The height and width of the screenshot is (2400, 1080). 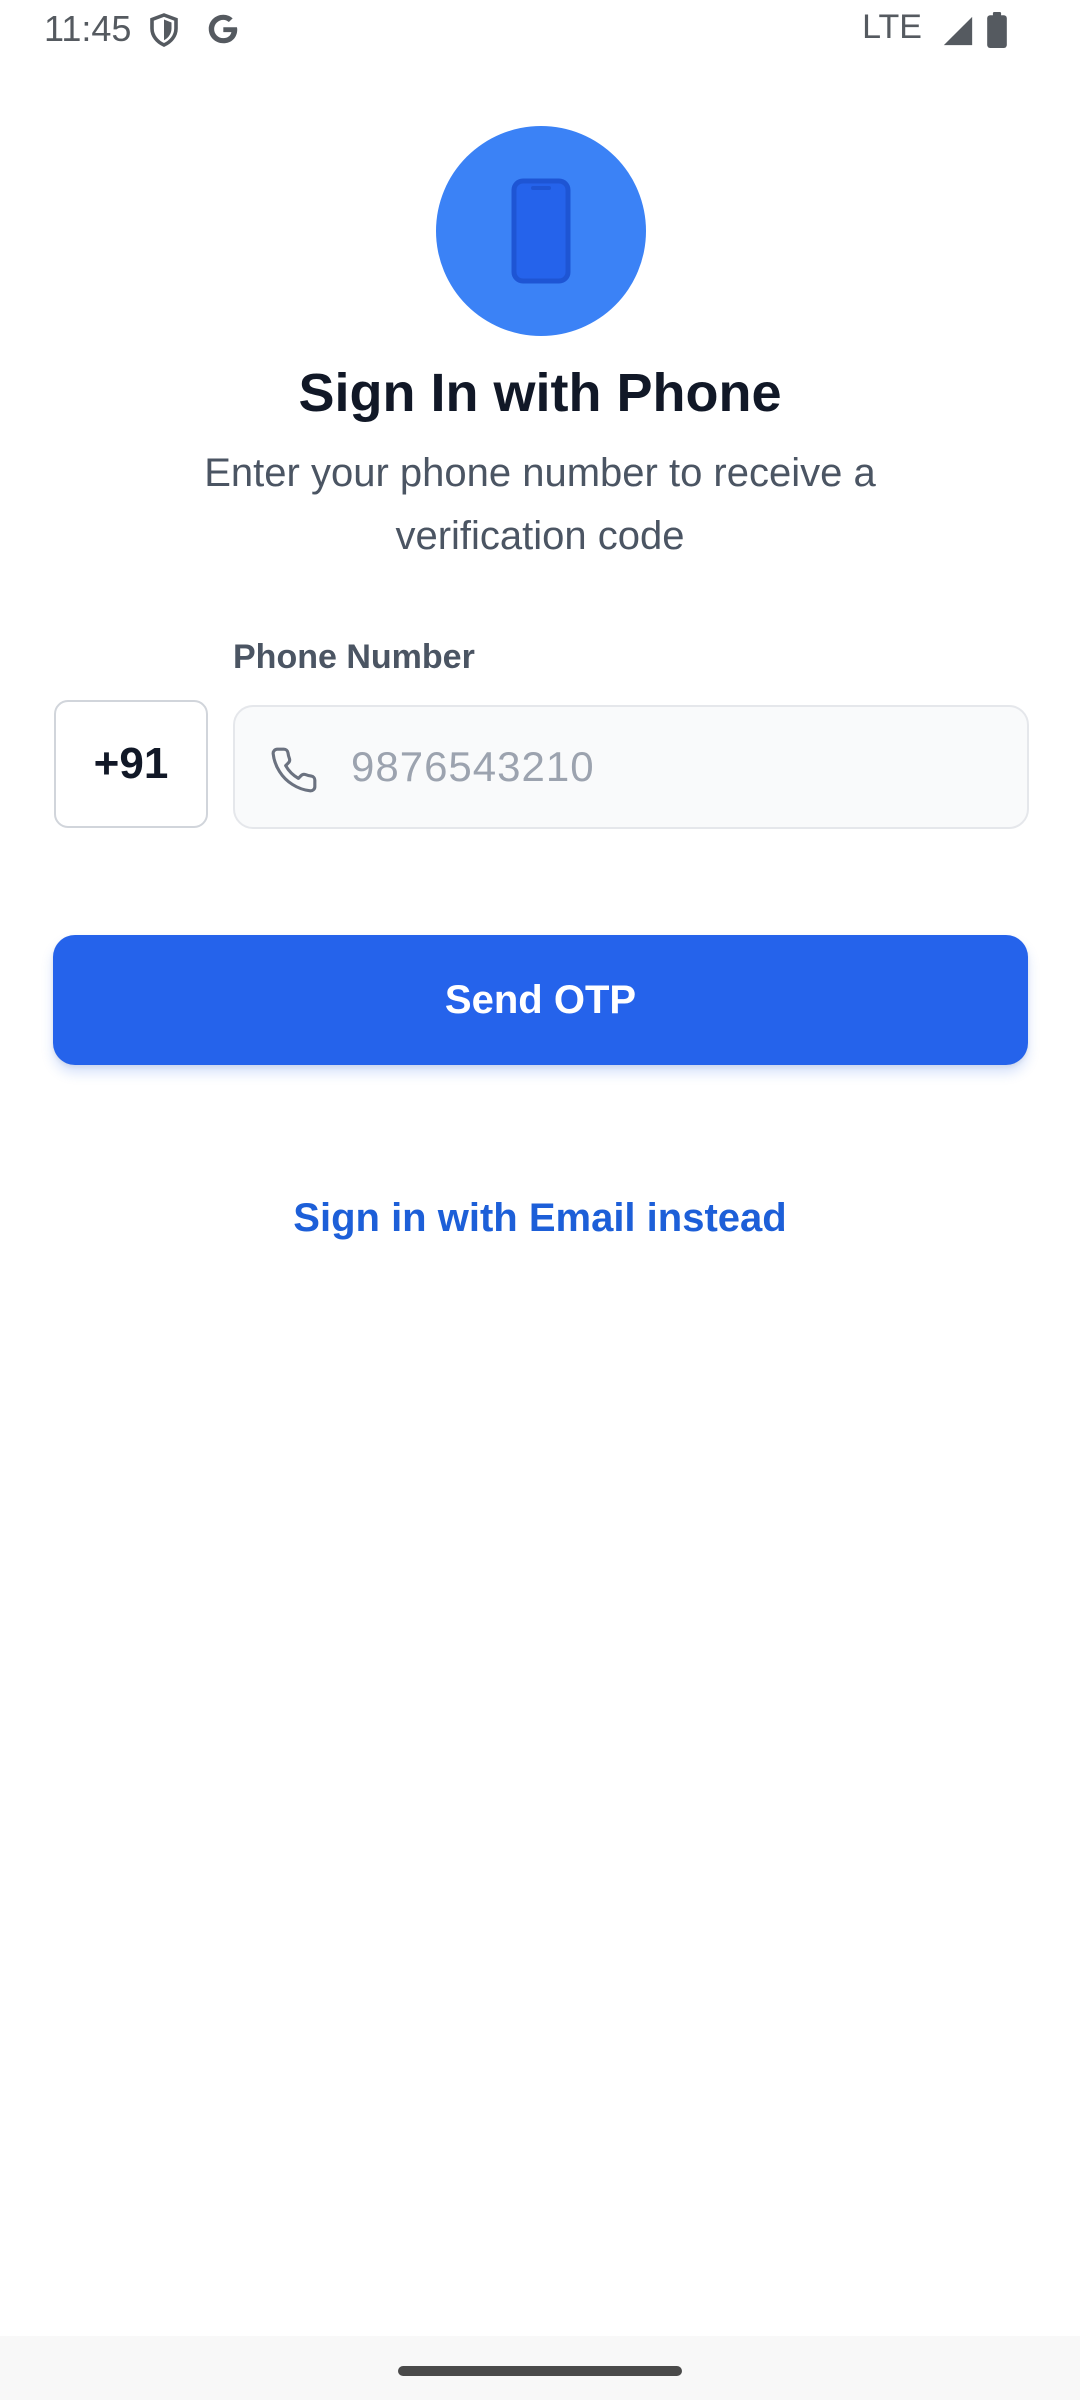 What do you see at coordinates (223, 29) in the screenshot?
I see `google-icon` at bounding box center [223, 29].